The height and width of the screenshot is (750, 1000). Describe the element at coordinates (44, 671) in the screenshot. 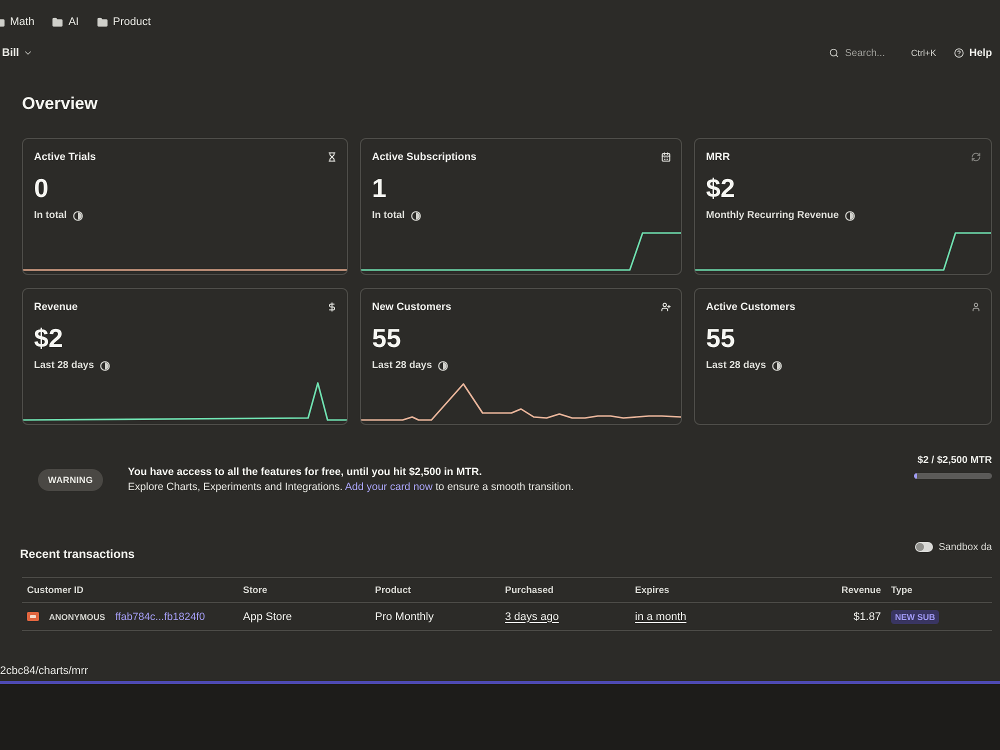

I see `status-url: 2cbc84/charts/mrr` at that location.